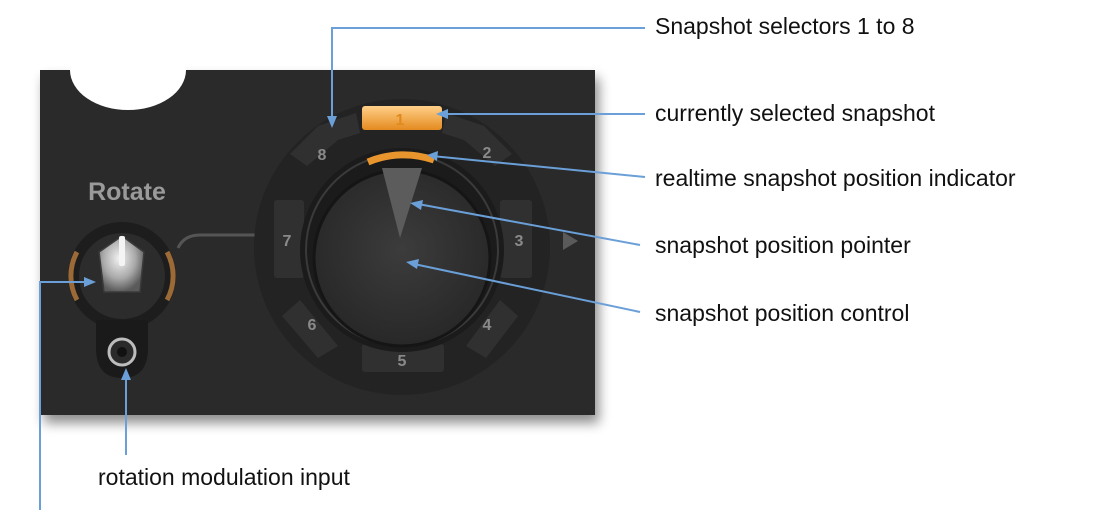 The width and height of the screenshot is (1116, 524). I want to click on selector-number-1: 1, so click(400, 120).